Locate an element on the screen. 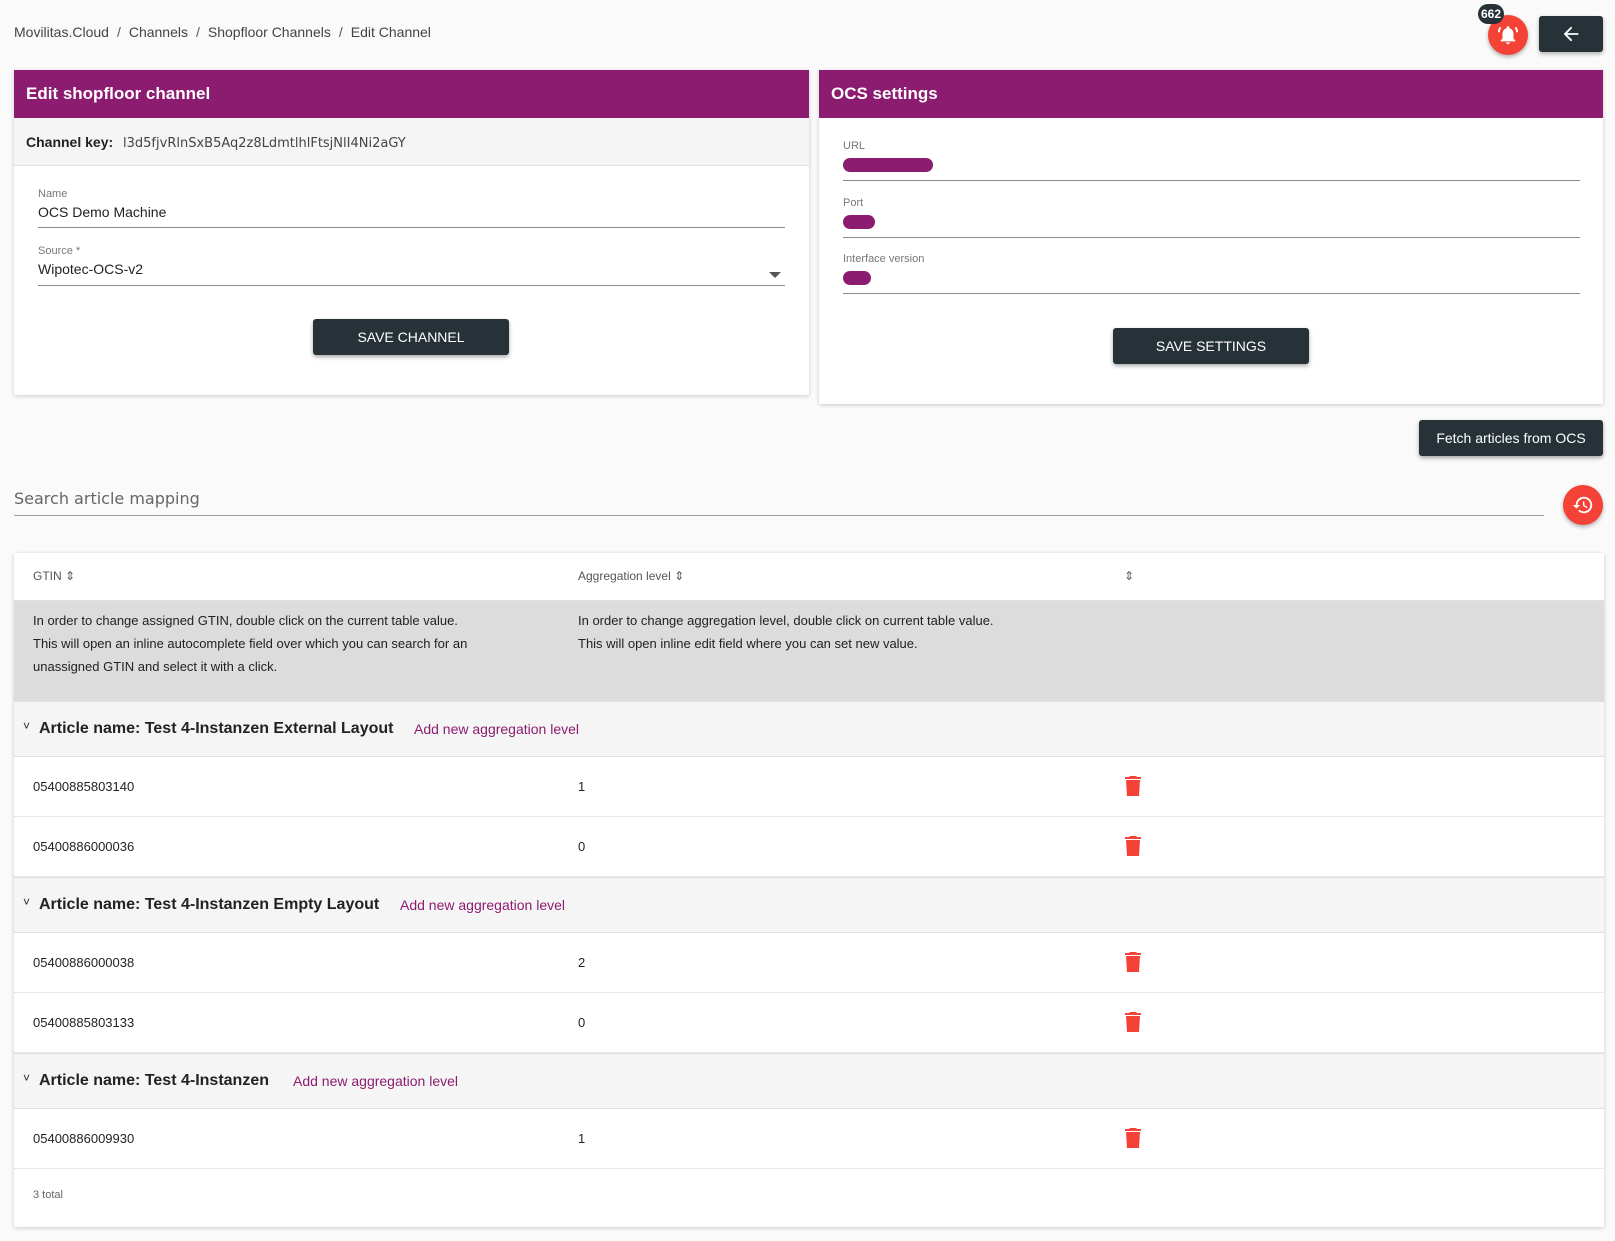 This screenshot has width=1615, height=1241. url-field-label: URL is located at coordinates (854, 146).